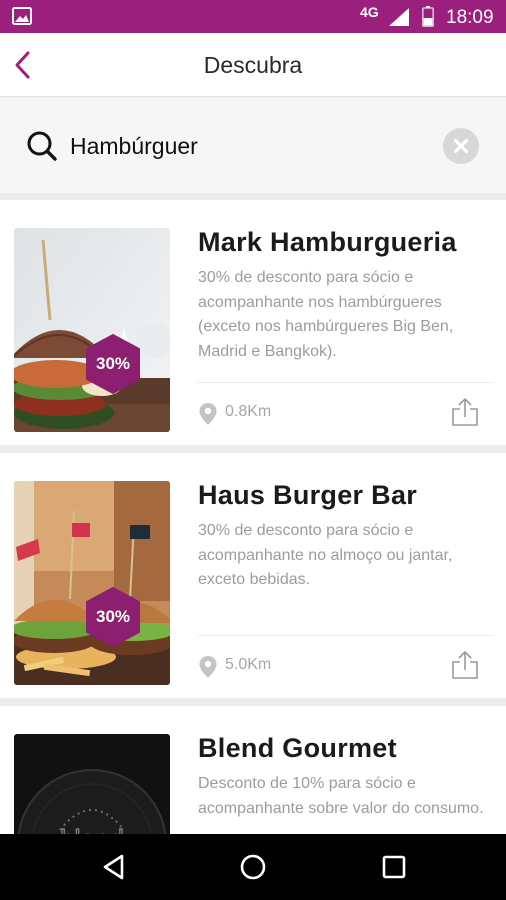 This screenshot has width=506, height=900. I want to click on system-nav-bar, so click(253, 867).